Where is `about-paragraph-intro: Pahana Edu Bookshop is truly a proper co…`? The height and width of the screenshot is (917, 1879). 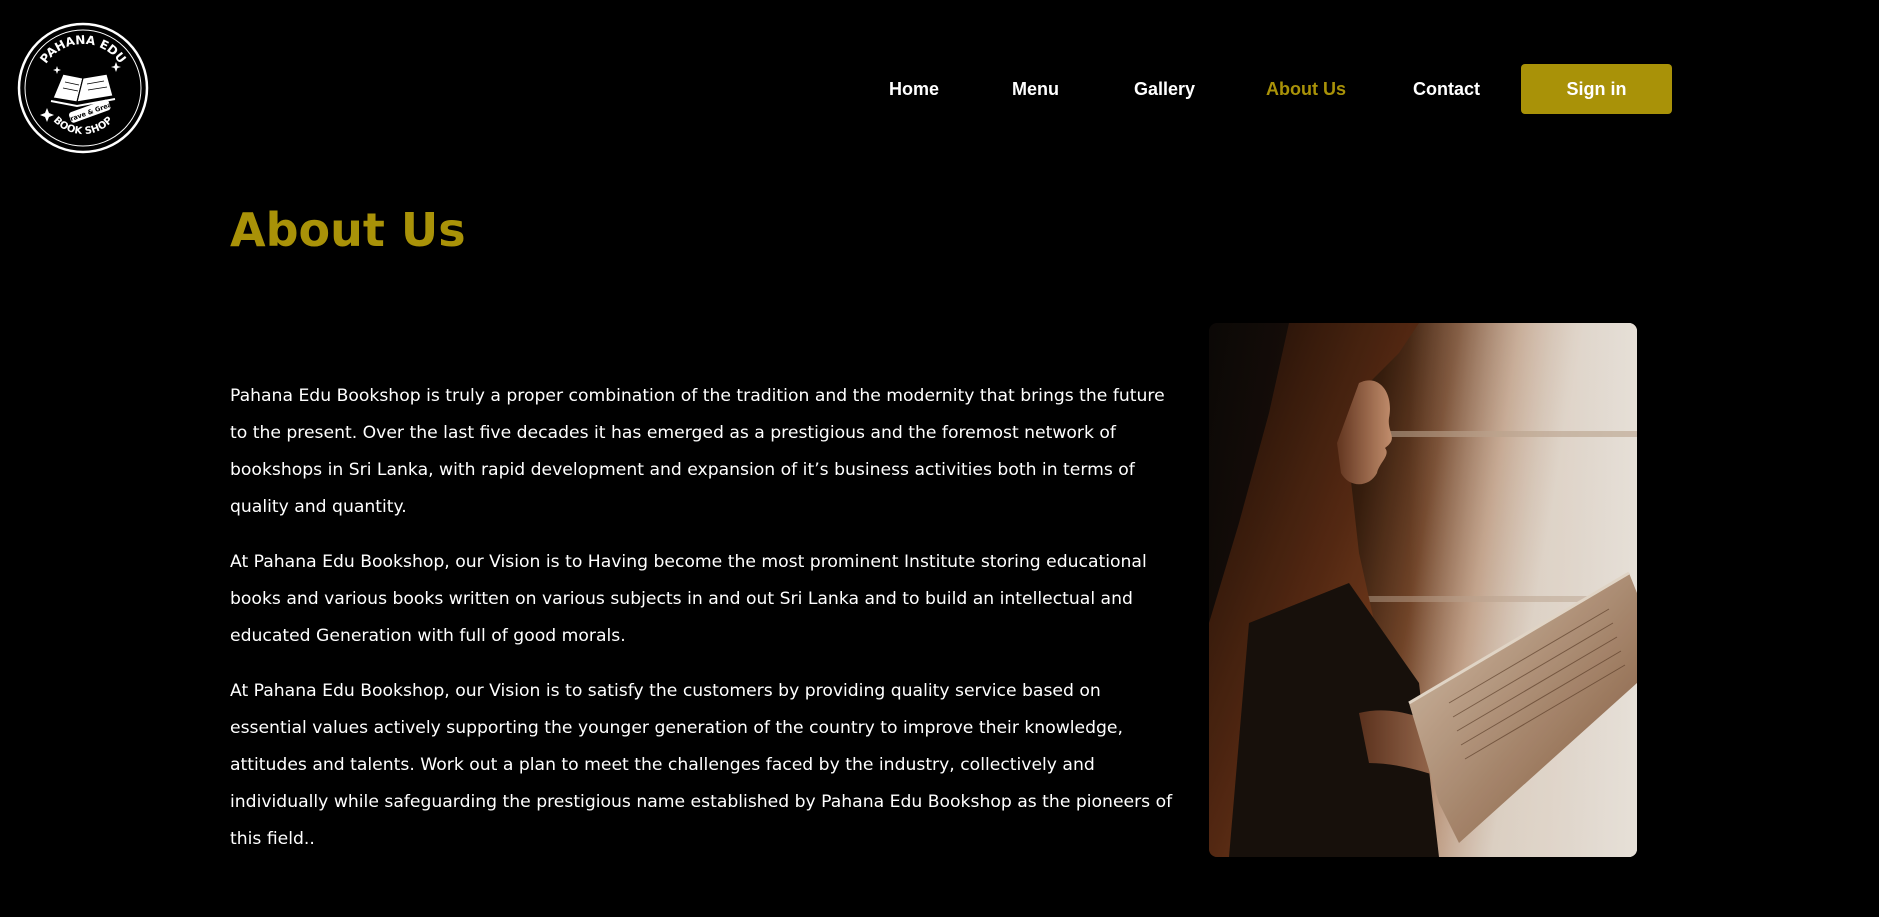 about-paragraph-intro: Pahana Edu Bookshop is truly a proper co… is located at coordinates (697, 451).